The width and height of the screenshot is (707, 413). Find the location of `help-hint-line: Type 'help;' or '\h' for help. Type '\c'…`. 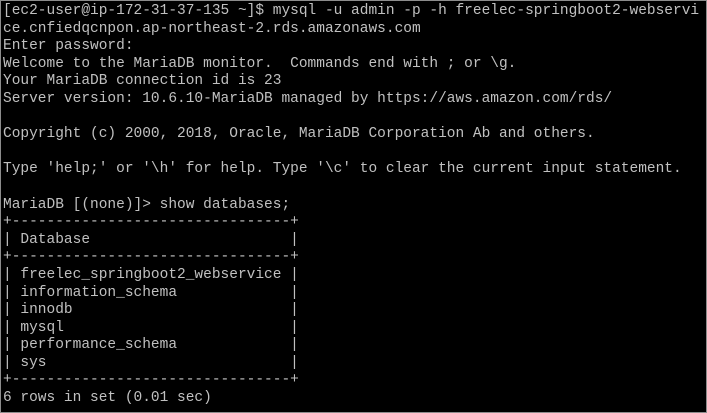

help-hint-line: Type 'help;' or '\h' for help. Type '\c'… is located at coordinates (342, 169).